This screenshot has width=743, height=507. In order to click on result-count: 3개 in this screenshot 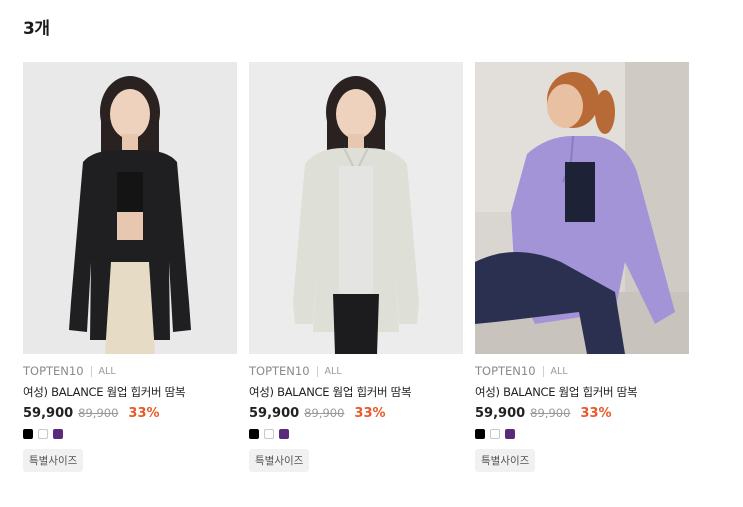, I will do `click(36, 29)`.